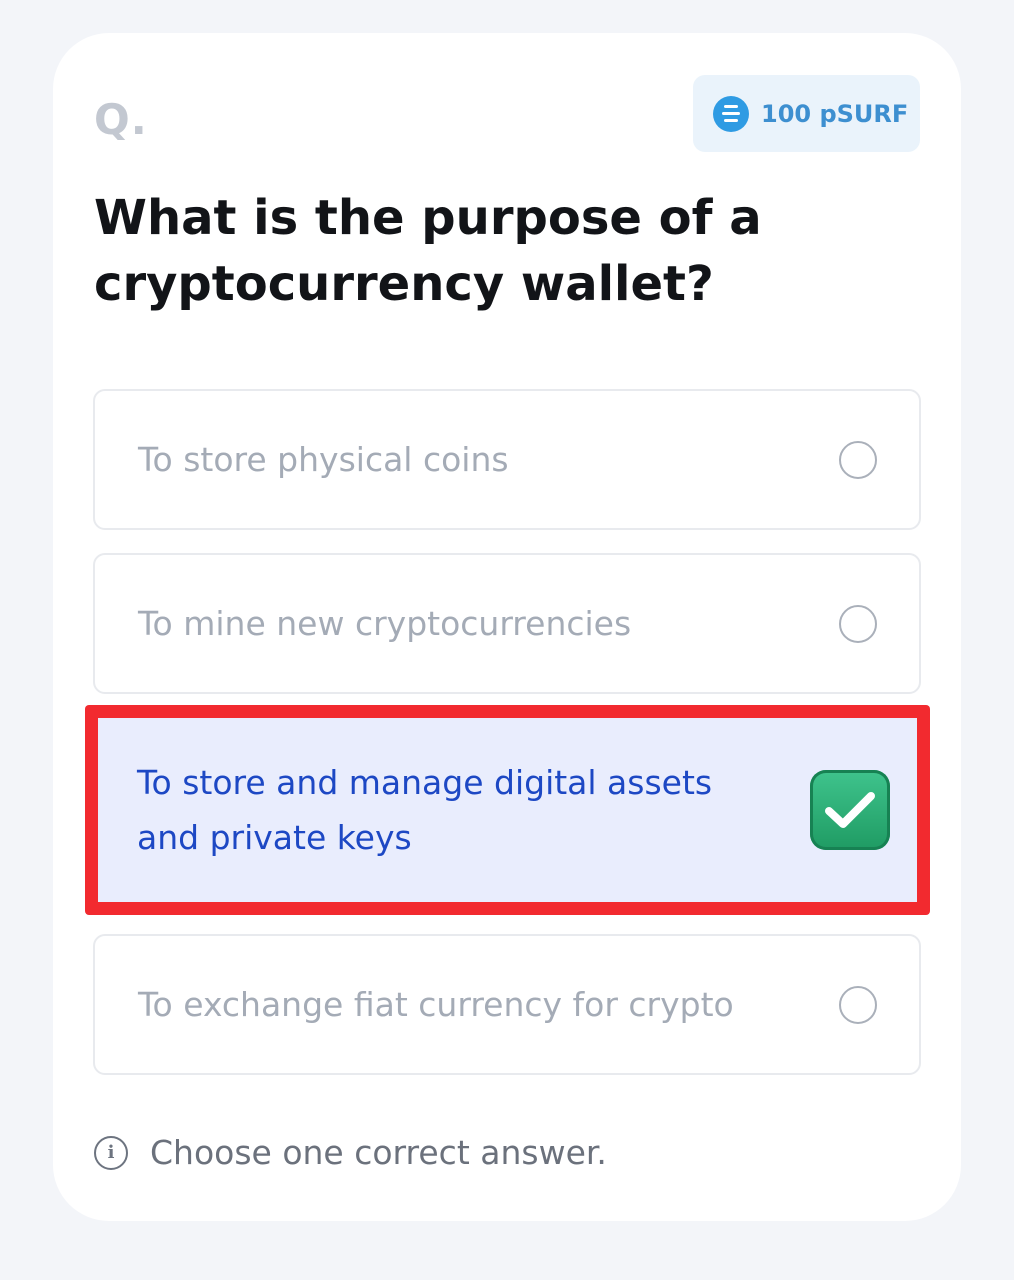 The width and height of the screenshot is (1014, 1280). What do you see at coordinates (378, 1152) in the screenshot?
I see `hint-text: Choose one correct answer.` at bounding box center [378, 1152].